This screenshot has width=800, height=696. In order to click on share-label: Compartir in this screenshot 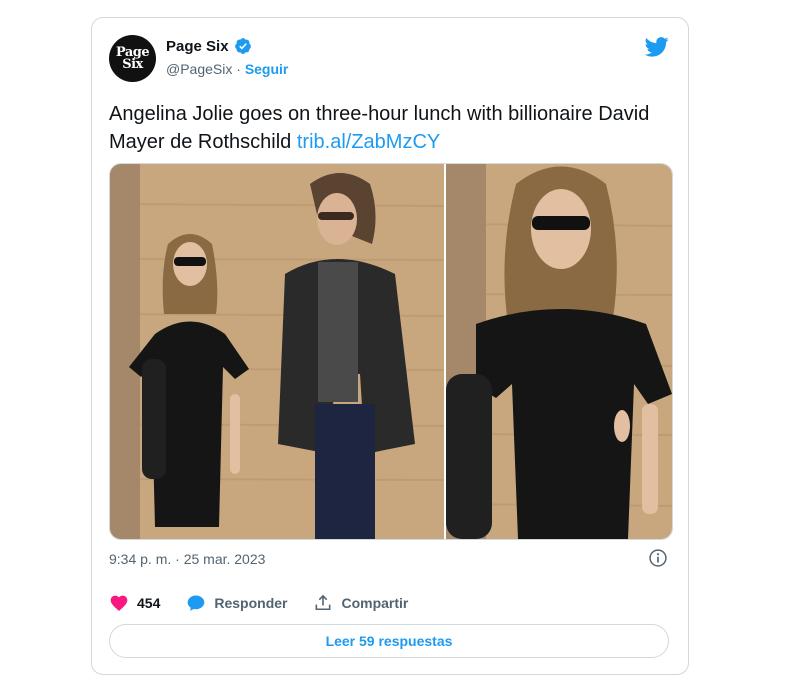, I will do `click(375, 603)`.